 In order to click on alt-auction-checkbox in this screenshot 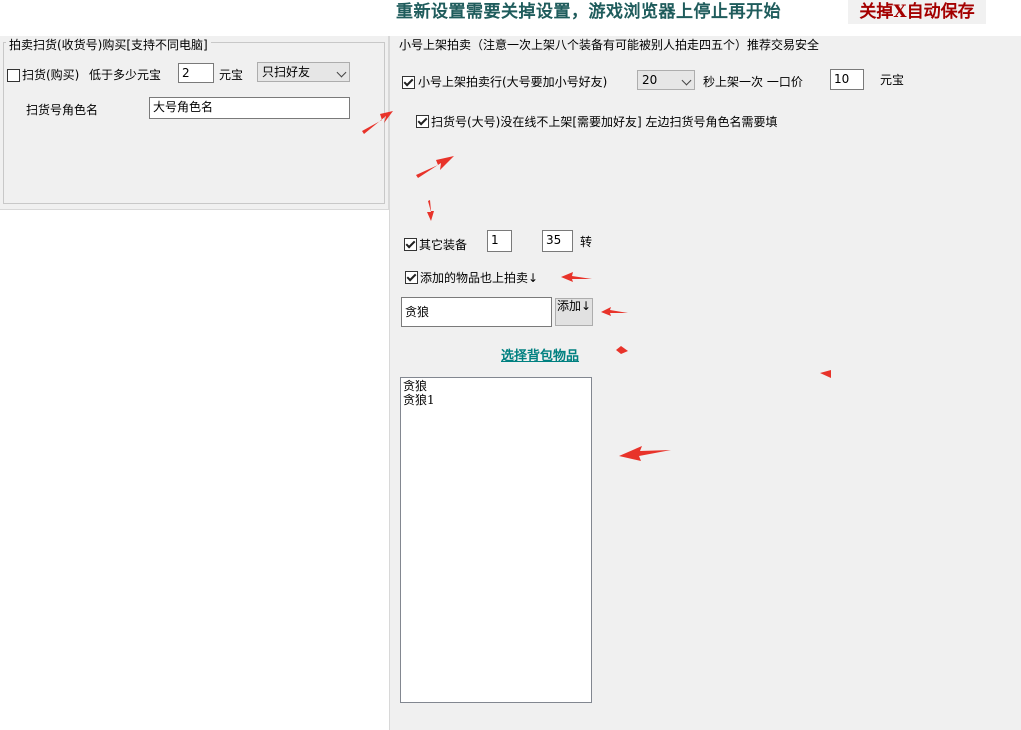, I will do `click(408, 82)`.